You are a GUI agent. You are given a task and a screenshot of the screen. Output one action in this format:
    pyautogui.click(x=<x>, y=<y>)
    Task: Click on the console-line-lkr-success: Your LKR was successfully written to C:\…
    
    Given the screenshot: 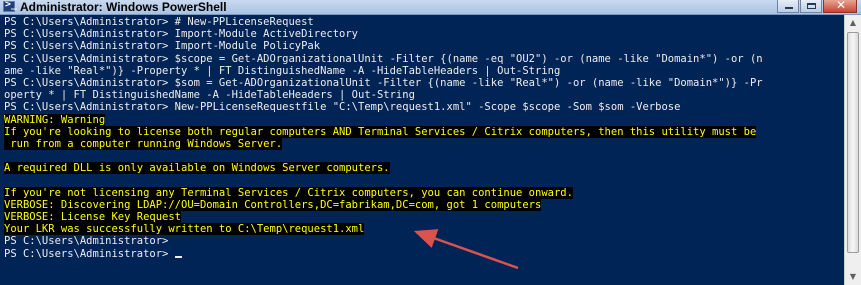 What is the action you would take?
    pyautogui.click(x=422, y=229)
    